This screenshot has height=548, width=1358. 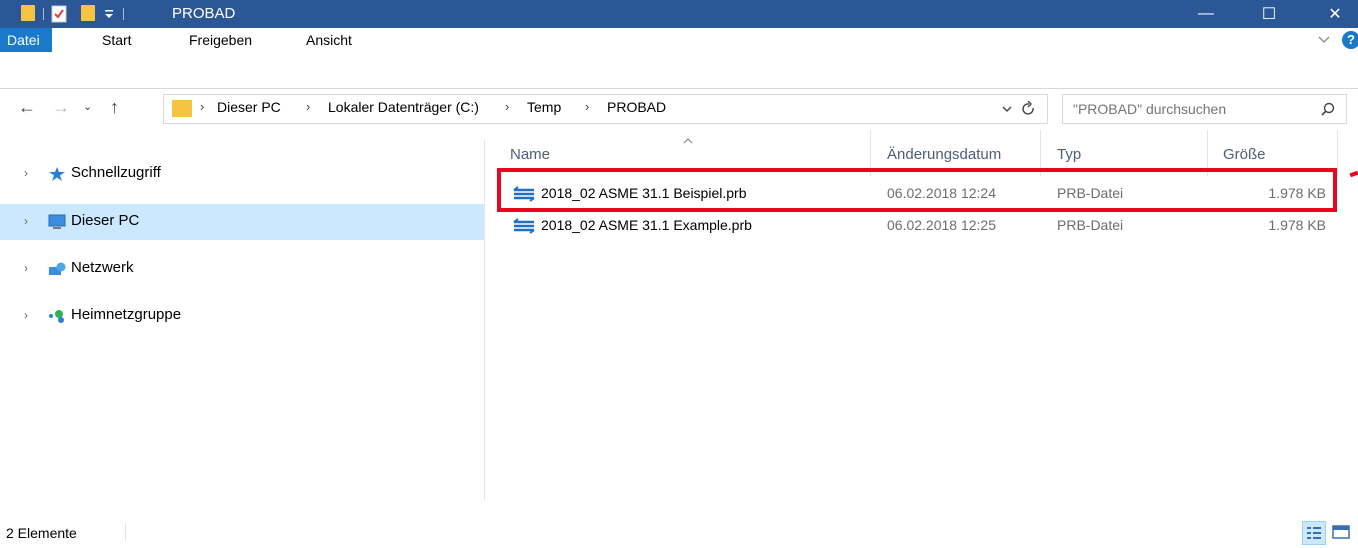 I want to click on sort-ascending-icon, so click(x=688, y=141).